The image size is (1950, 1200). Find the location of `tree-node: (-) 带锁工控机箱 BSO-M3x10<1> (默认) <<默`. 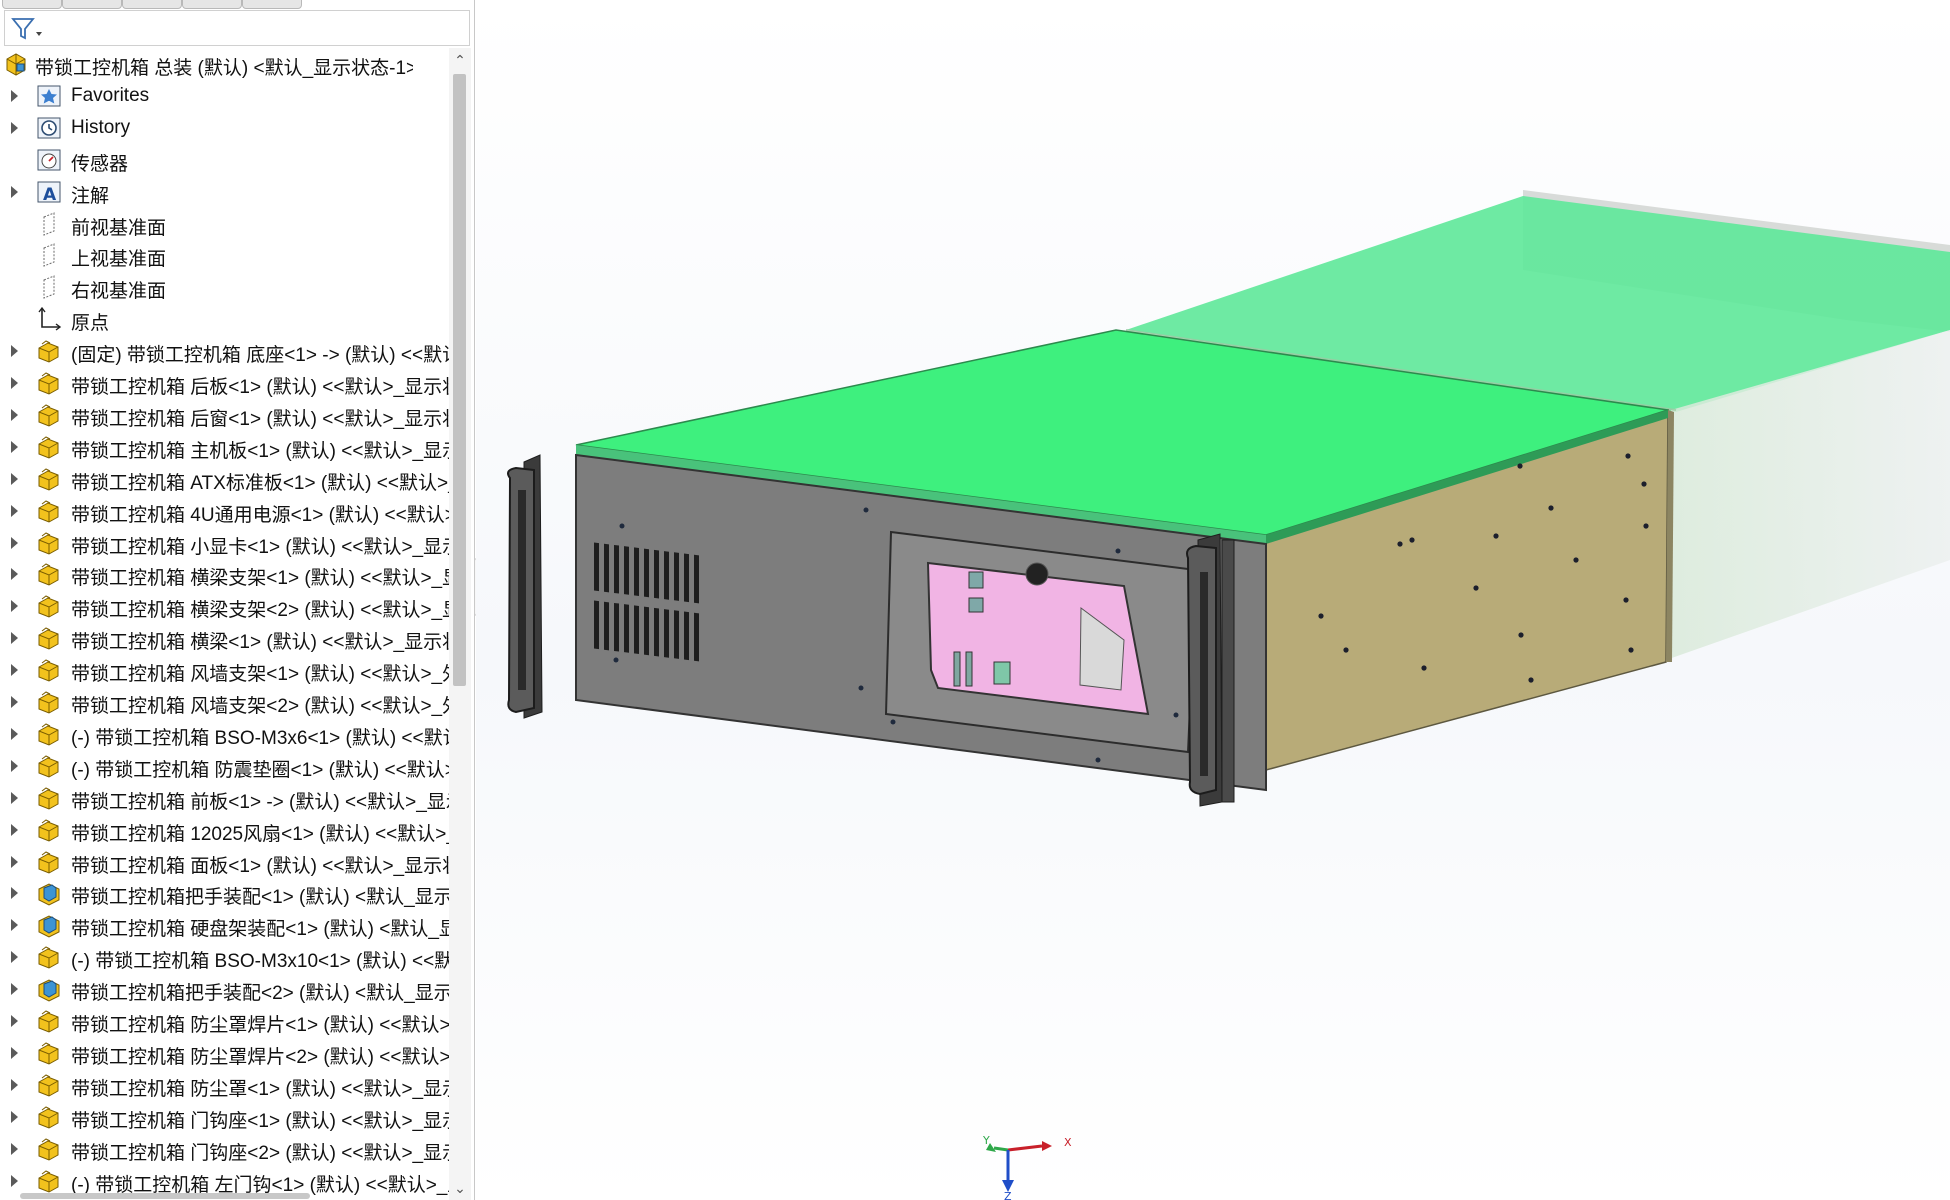

tree-node: (-) 带锁工控机箱 BSO-M3x10<1> (默认) <<默 is located at coordinates (225, 957).